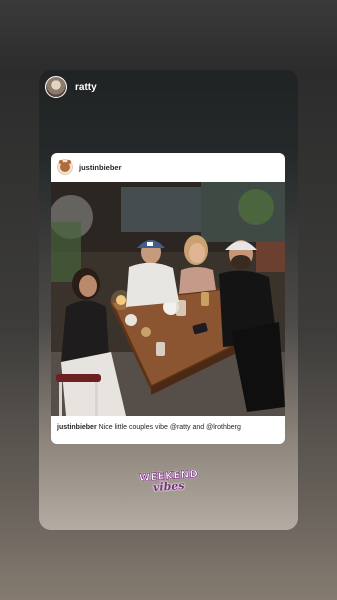 Image resolution: width=337 pixels, height=600 pixels. Describe the element at coordinates (71, 87) in the screenshot. I see `story-header: ratty` at that location.